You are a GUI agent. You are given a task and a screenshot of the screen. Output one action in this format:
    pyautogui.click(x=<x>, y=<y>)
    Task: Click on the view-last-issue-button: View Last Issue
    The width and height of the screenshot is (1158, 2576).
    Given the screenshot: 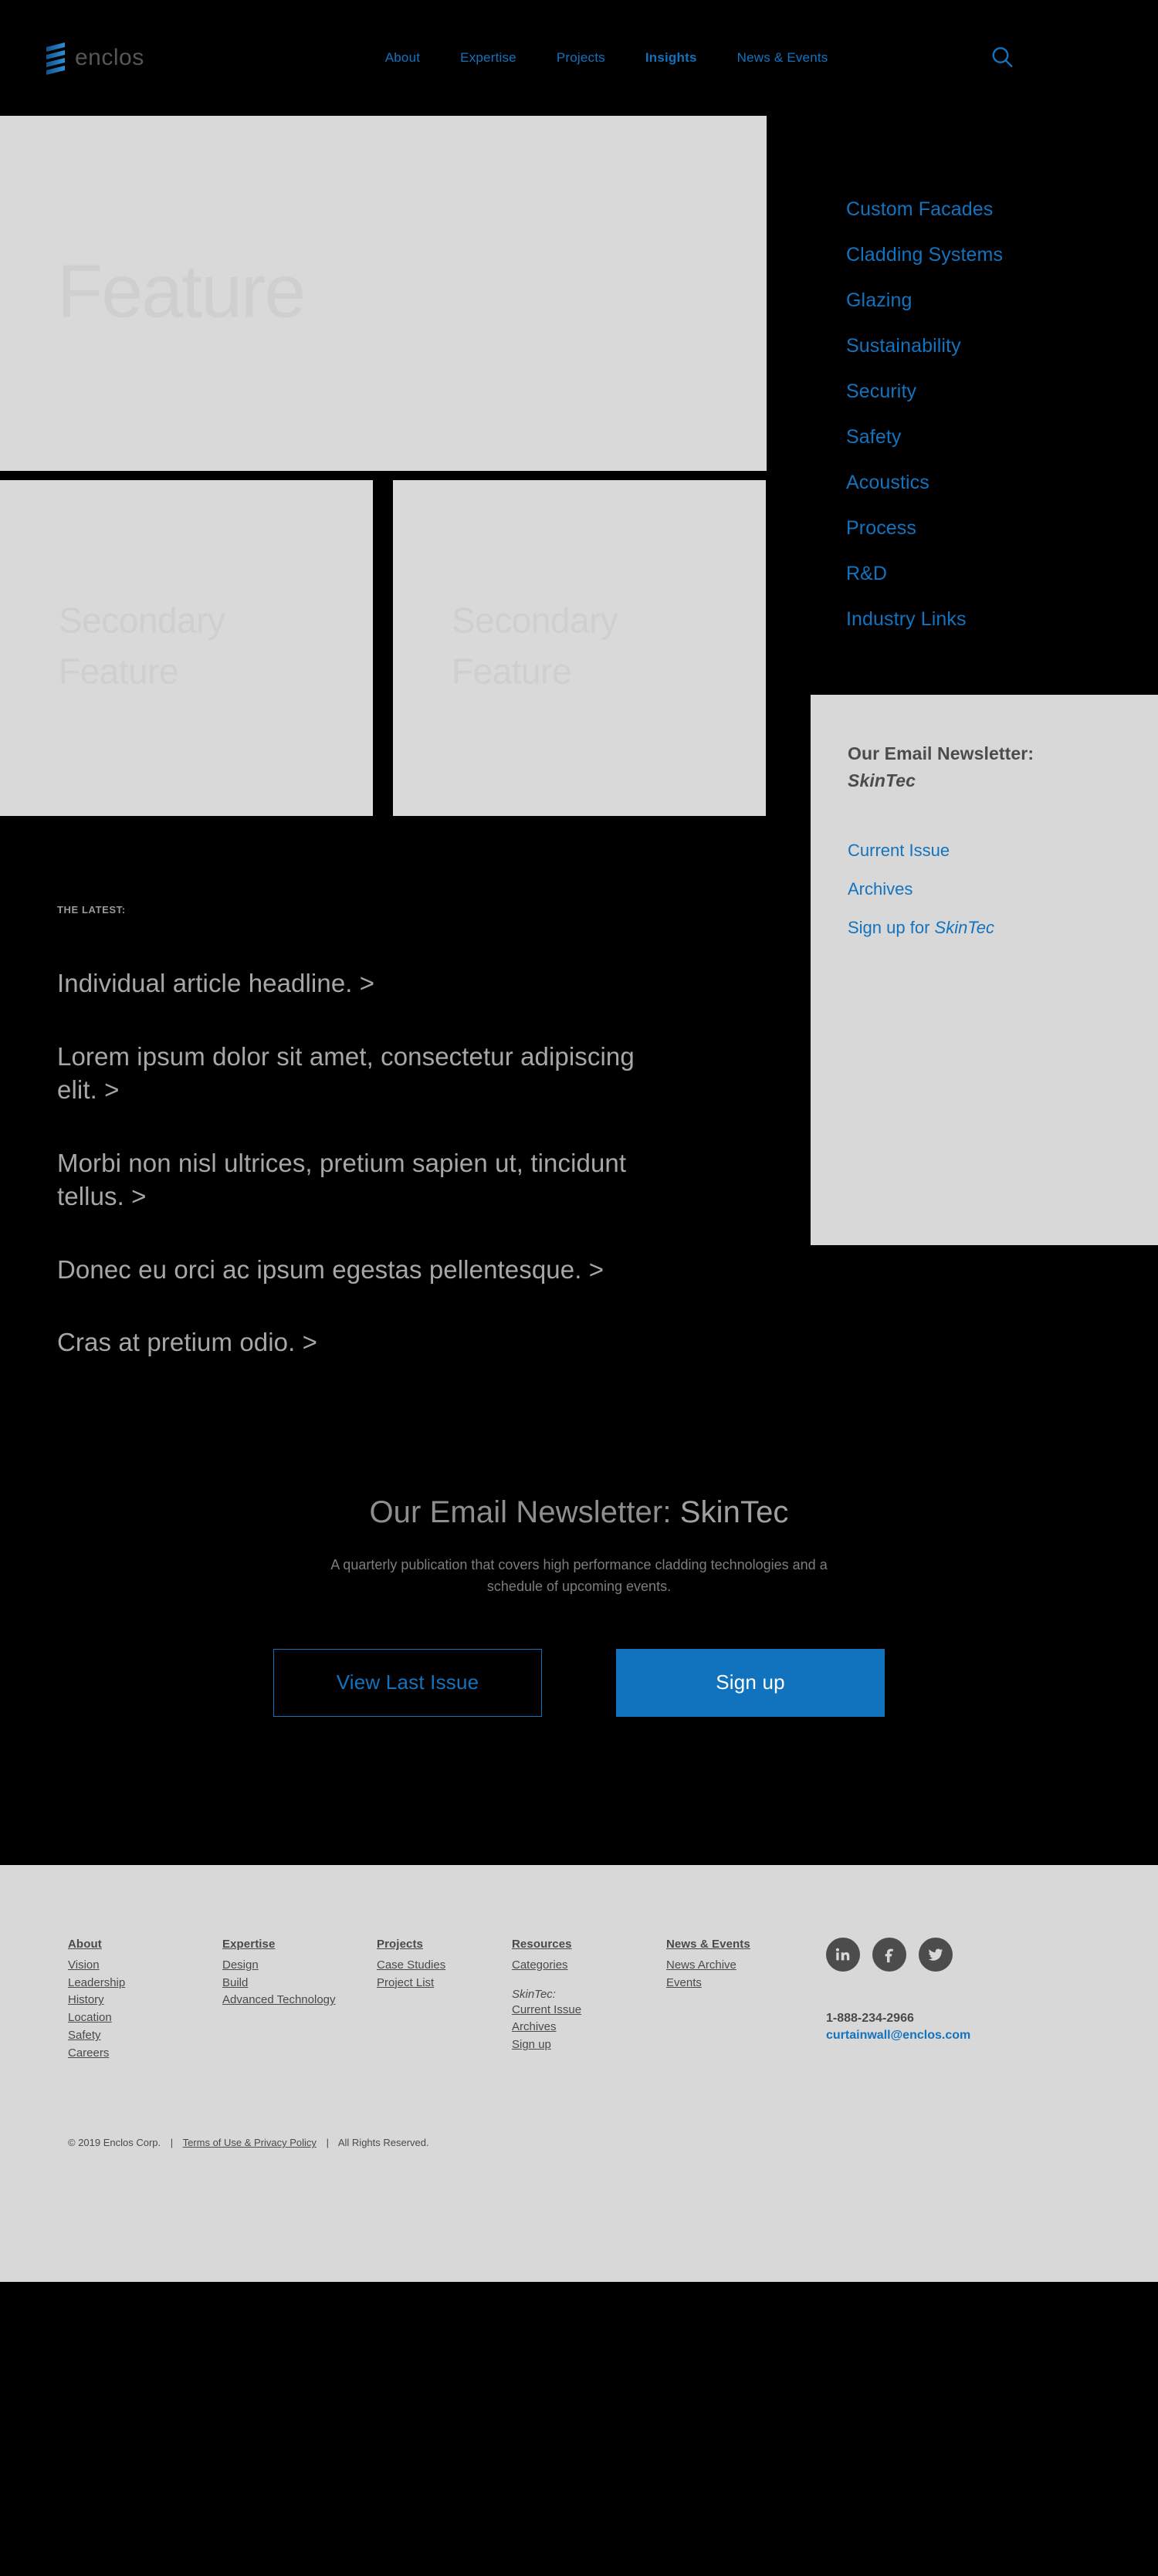 What is the action you would take?
    pyautogui.click(x=407, y=1682)
    